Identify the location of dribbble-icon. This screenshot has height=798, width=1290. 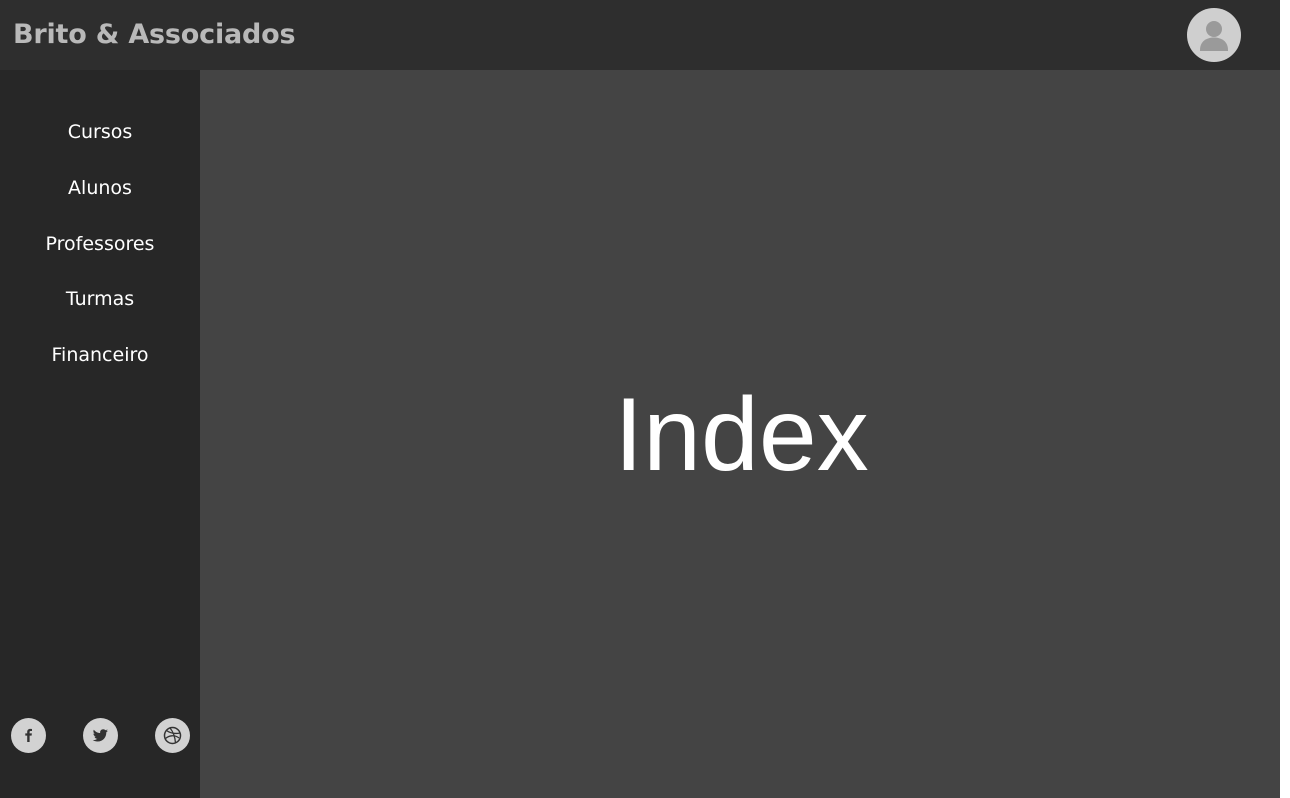
(172, 735).